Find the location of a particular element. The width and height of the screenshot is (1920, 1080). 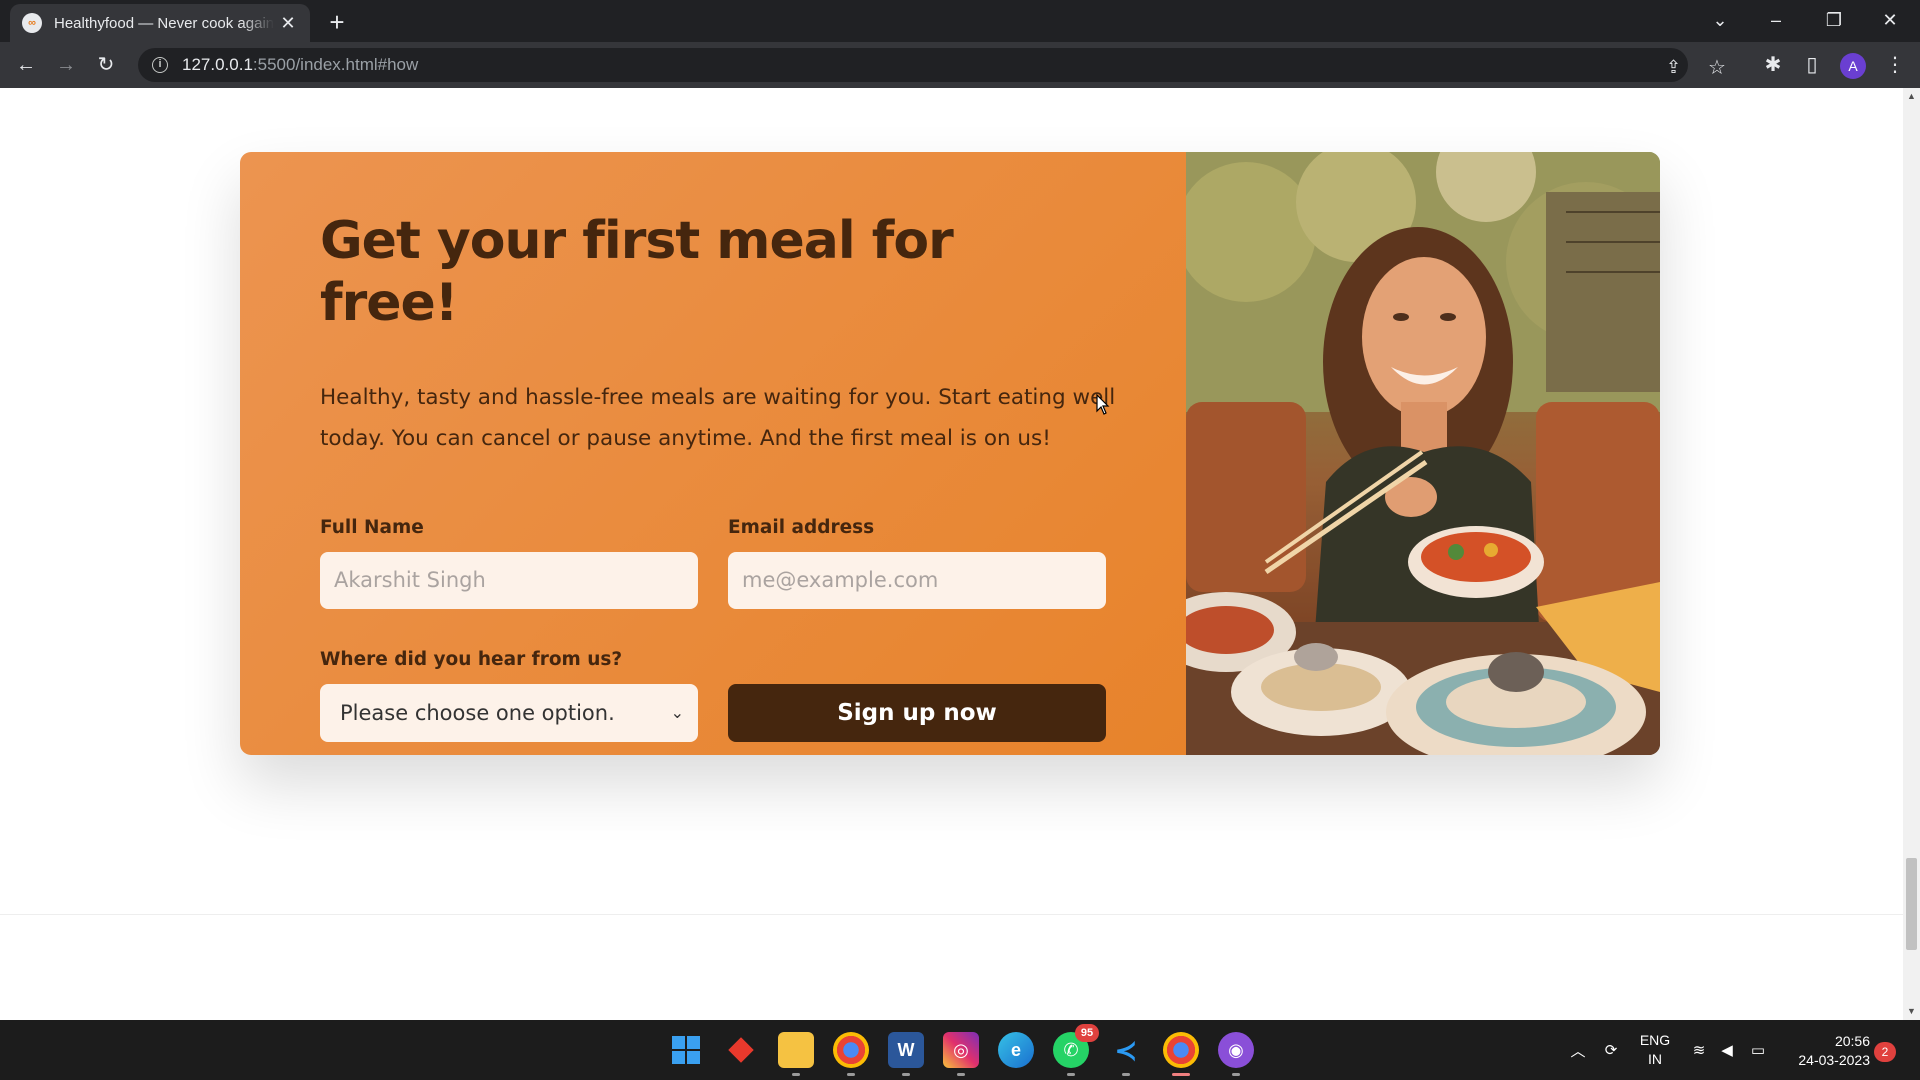

signup-button: Sign up now is located at coordinates (917, 712).